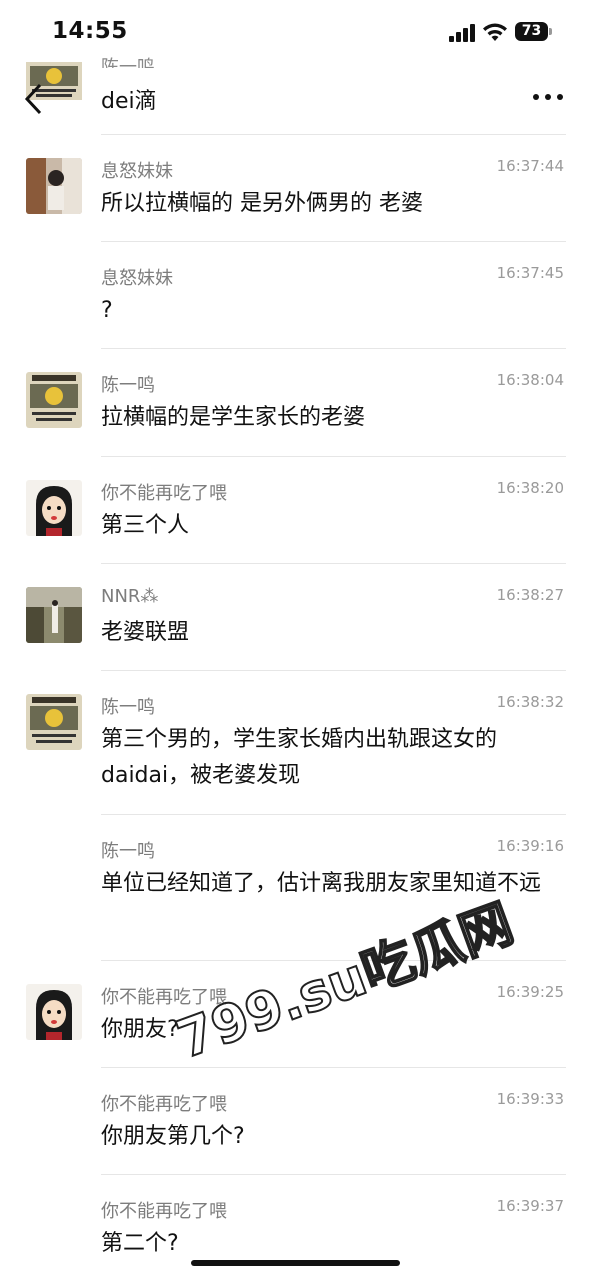 The height and width of the screenshot is (1280, 591). I want to click on timestamp: 16:38:27, so click(530, 595).